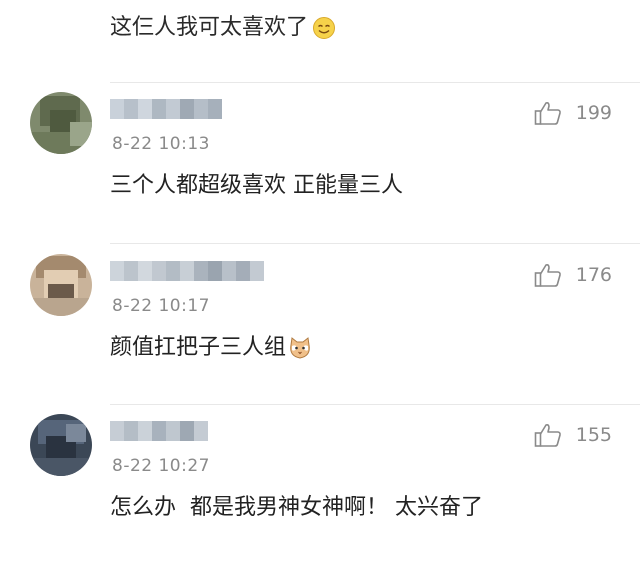 The image size is (640, 564). Describe the element at coordinates (593, 435) in the screenshot. I see `like-count: 155` at that location.